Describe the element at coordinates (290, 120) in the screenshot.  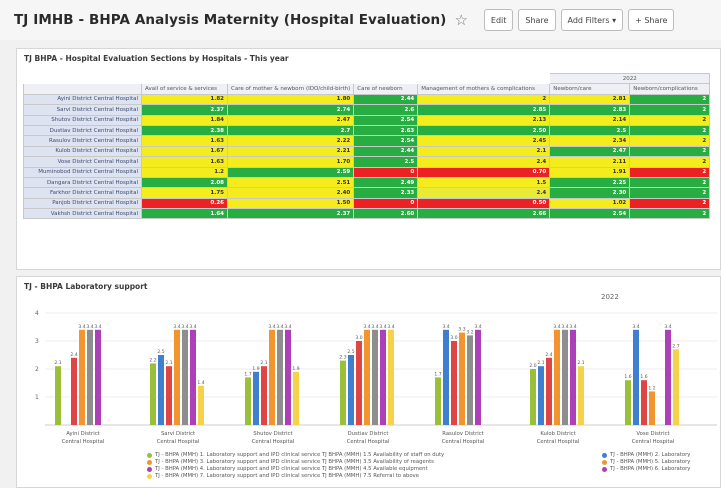
I see `table-cell: 2.47` at that location.